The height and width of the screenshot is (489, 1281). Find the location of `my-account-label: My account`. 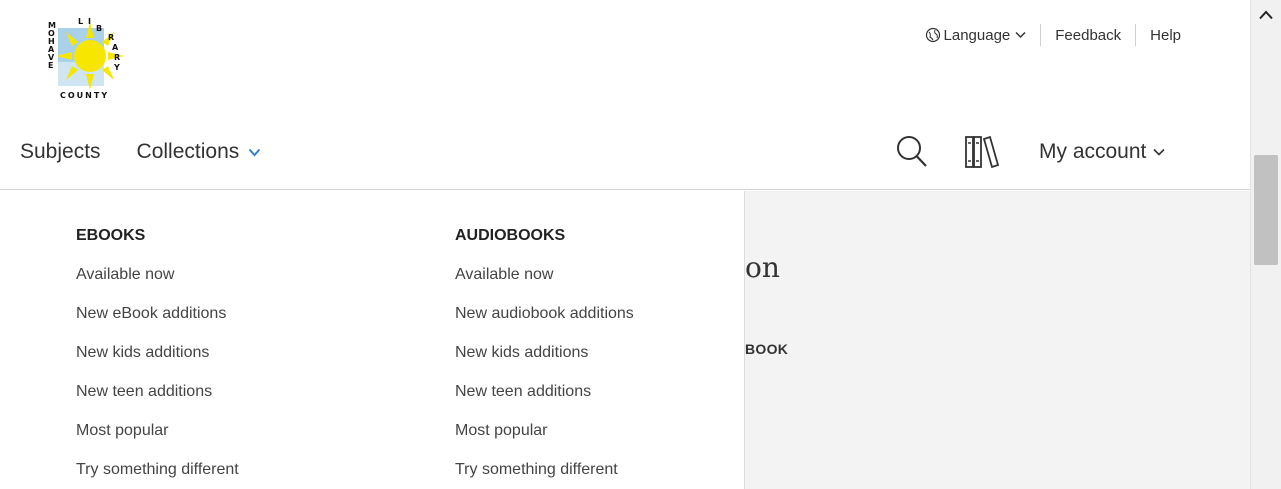

my-account-label: My account is located at coordinates (1093, 151).